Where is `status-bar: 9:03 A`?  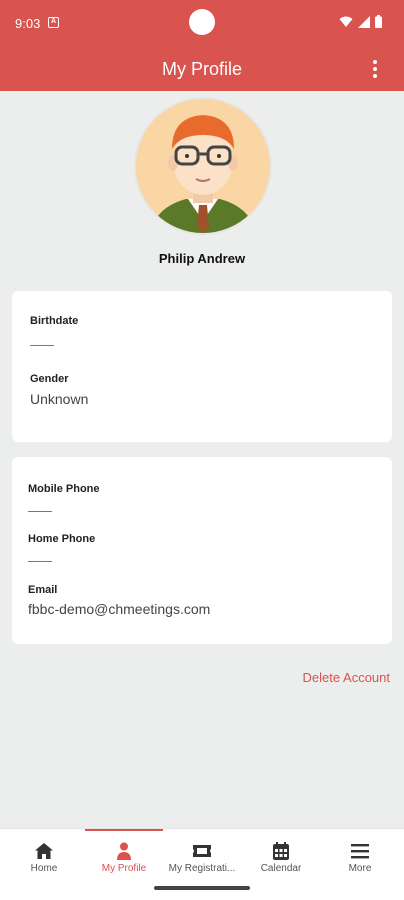 status-bar: 9:03 A is located at coordinates (202, 23).